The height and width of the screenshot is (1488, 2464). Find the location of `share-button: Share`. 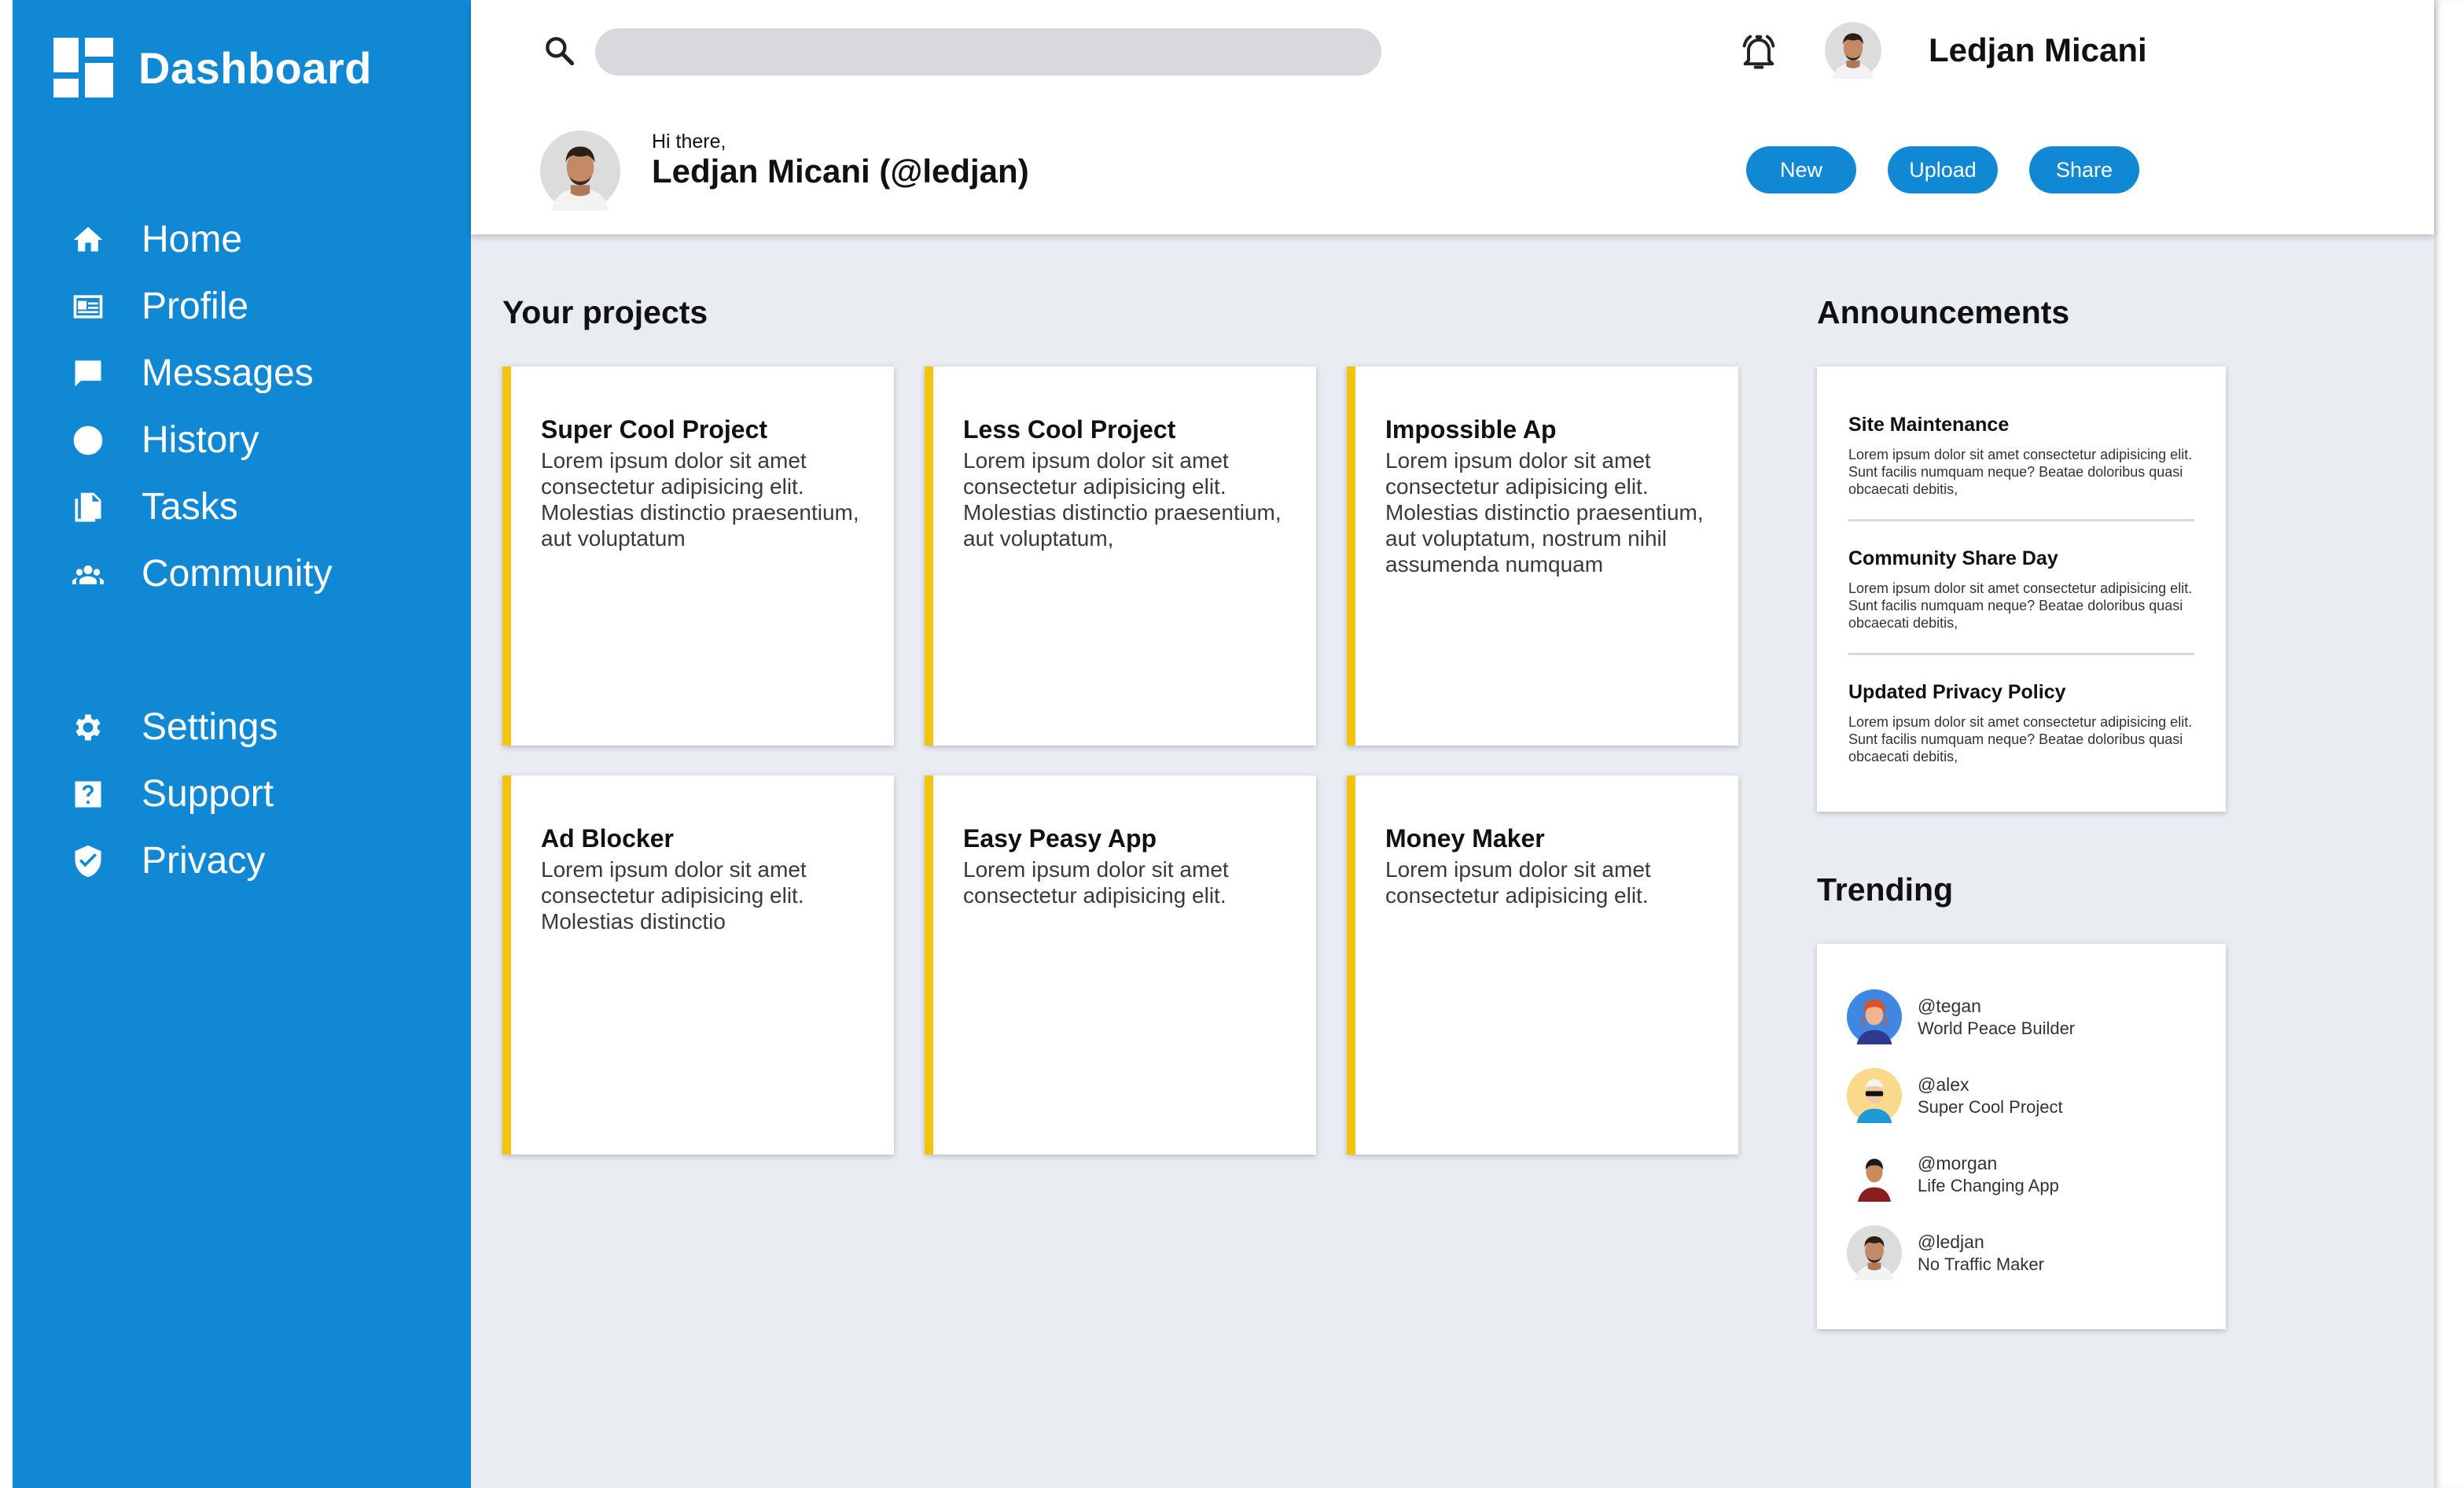

share-button: Share is located at coordinates (2084, 169).